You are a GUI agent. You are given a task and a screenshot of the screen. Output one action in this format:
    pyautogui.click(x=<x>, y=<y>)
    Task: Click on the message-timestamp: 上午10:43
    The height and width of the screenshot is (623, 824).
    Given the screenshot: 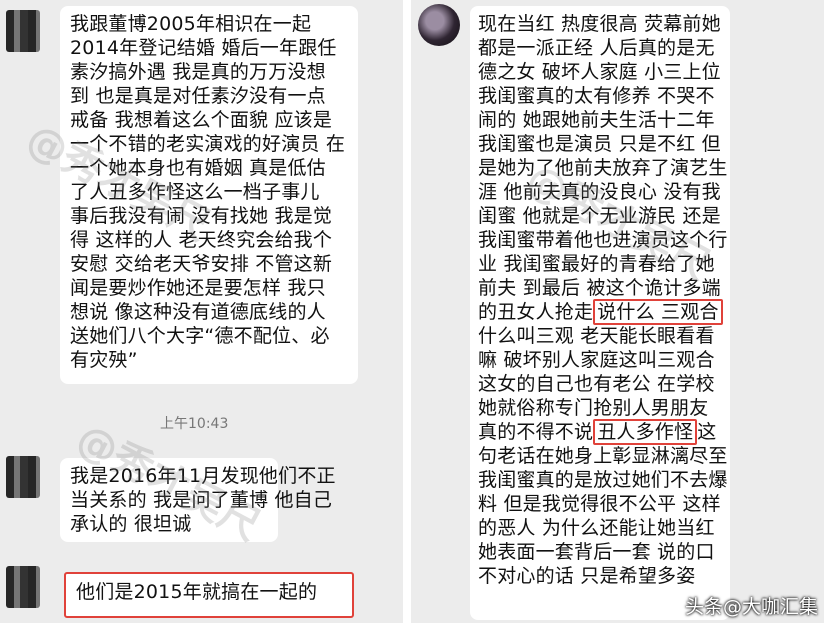 What is the action you would take?
    pyautogui.click(x=194, y=424)
    